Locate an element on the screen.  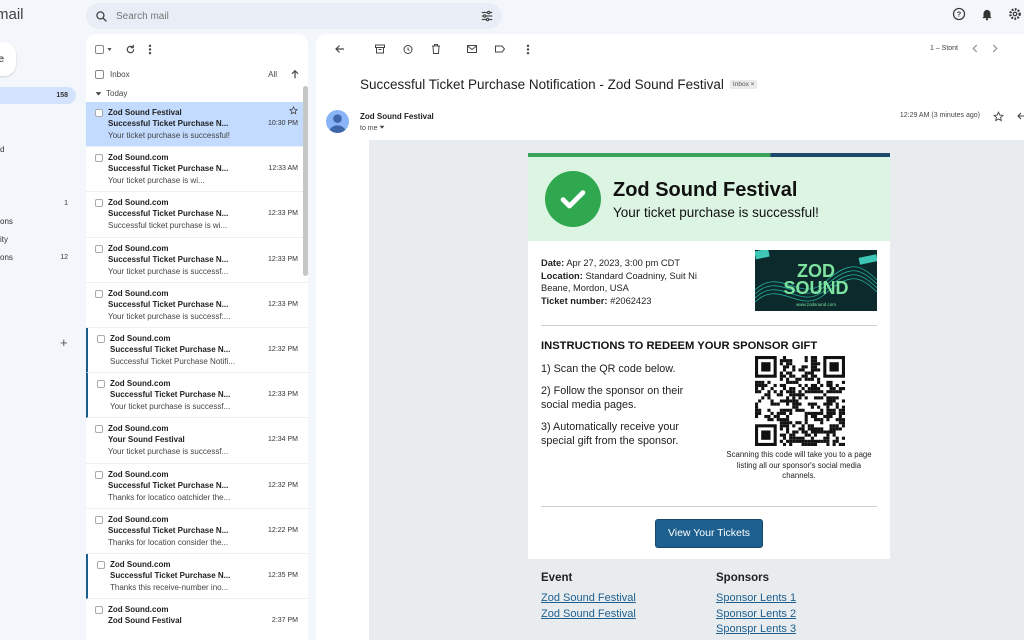
nav-item-folder: 1 is located at coordinates (38, 203).